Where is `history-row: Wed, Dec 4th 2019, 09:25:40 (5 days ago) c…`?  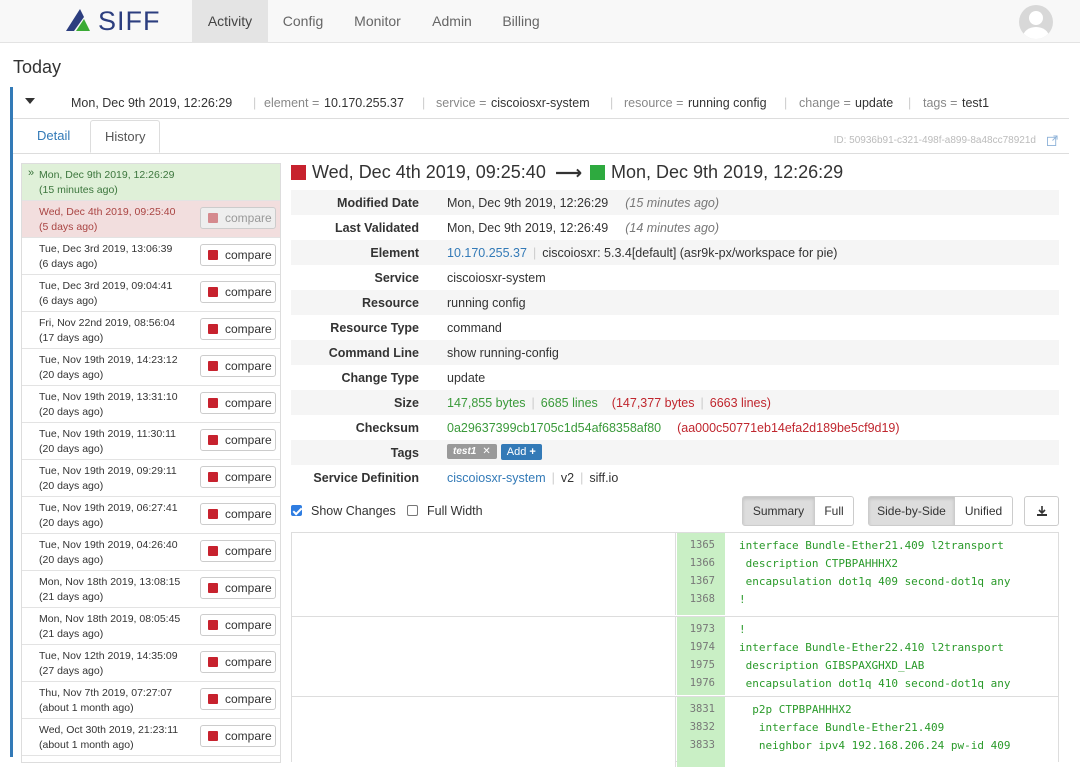
history-row: Wed, Dec 4th 2019, 09:25:40 (5 days ago) c… is located at coordinates (151, 219).